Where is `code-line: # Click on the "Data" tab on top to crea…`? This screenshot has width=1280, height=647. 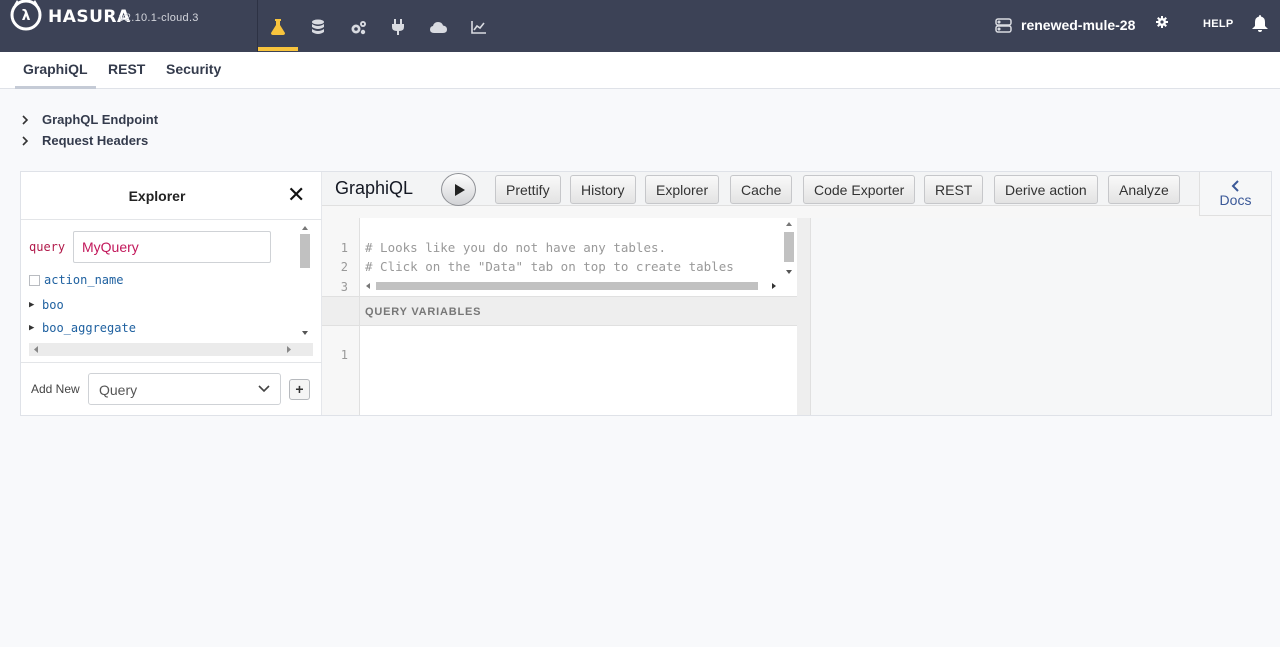
code-line: # Click on the "Data" tab on top to crea… is located at coordinates (549, 266).